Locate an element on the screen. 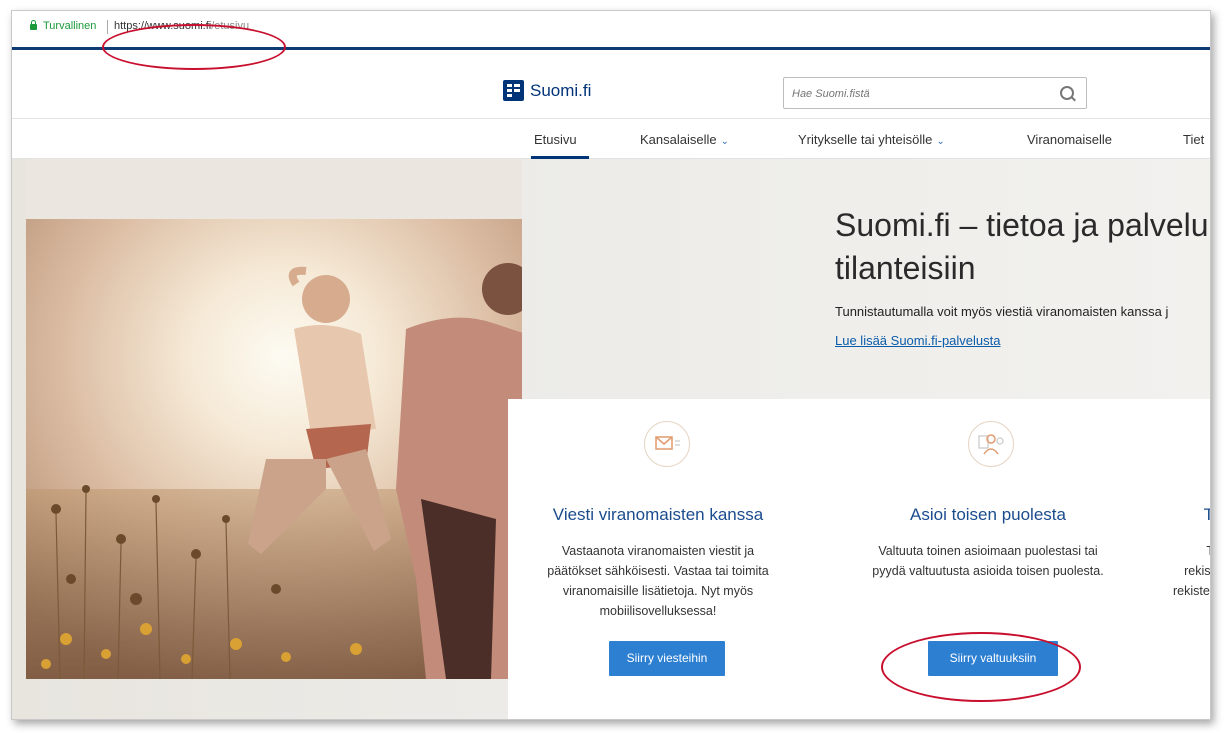 Image resolution: width=1227 pixels, height=733 pixels. search-input is located at coordinates (922, 94).